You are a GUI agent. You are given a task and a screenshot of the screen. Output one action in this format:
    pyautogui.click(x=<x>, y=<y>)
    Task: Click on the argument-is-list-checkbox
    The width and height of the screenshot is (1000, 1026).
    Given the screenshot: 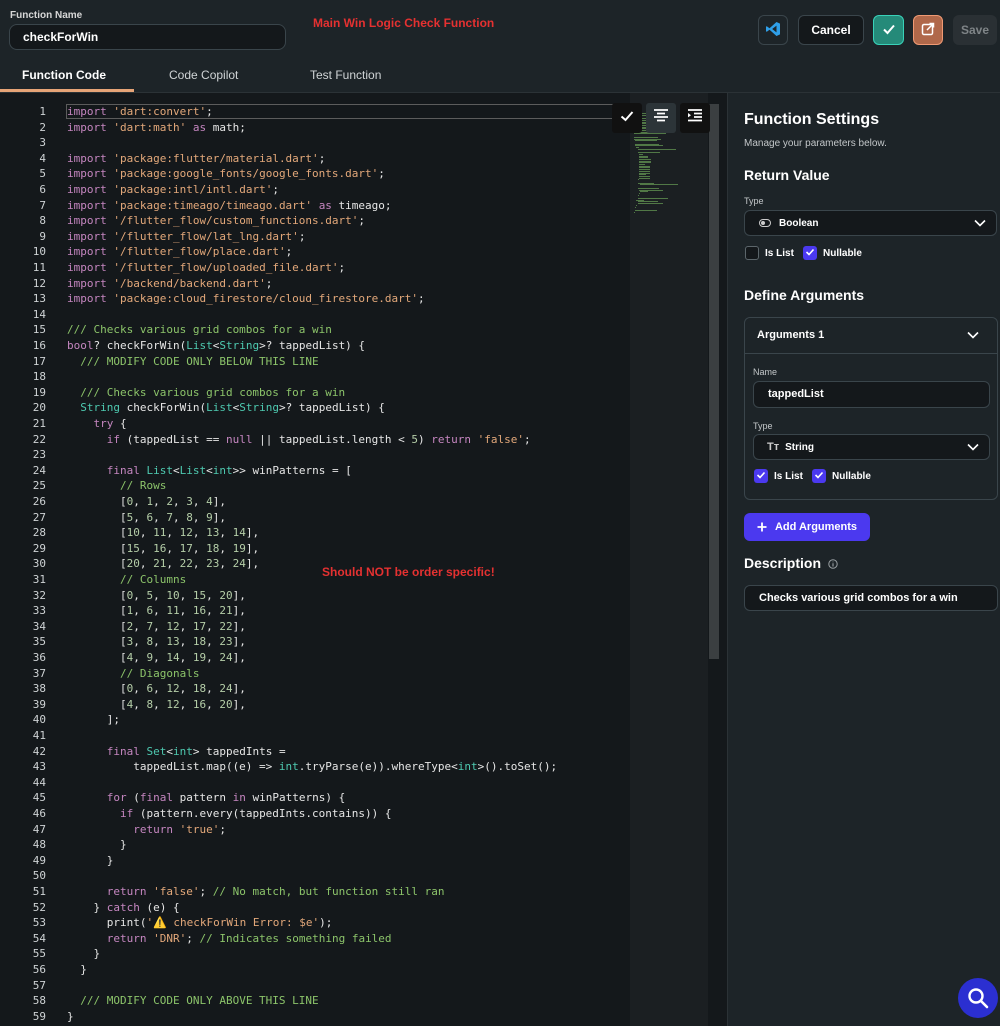 What is the action you would take?
    pyautogui.click(x=761, y=476)
    